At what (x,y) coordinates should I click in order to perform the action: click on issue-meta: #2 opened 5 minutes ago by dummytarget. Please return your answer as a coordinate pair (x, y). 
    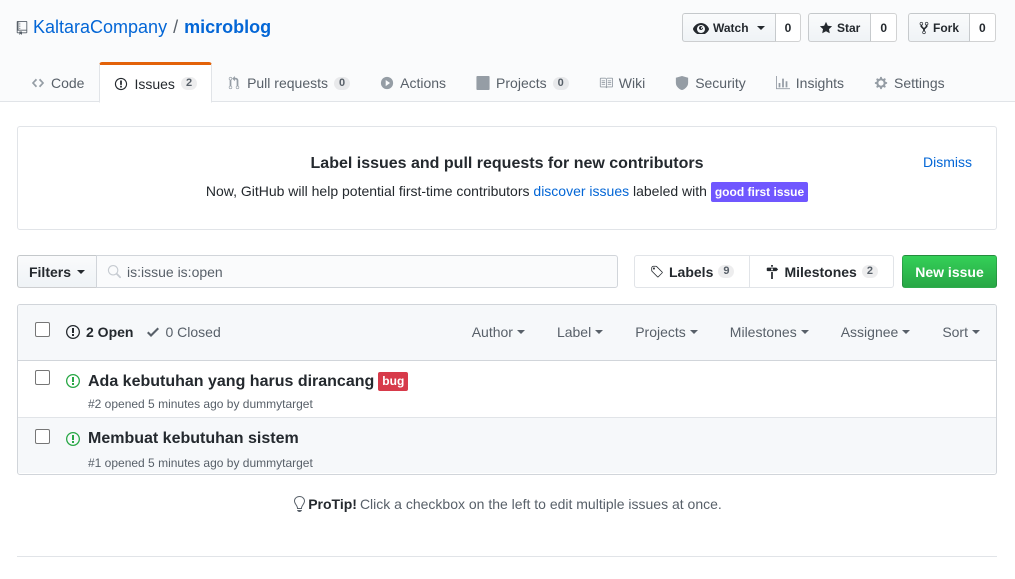
    Looking at the image, I should click on (200, 404).